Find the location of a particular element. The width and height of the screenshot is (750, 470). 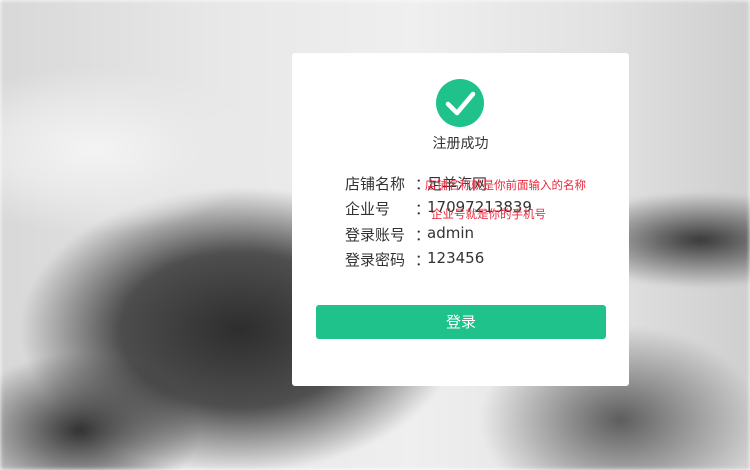

info-value: admin is located at coordinates (450, 233).